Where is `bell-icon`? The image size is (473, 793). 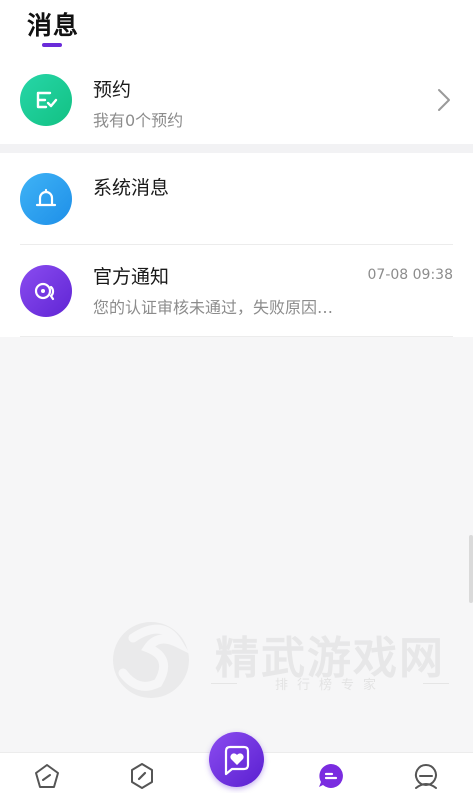 bell-icon is located at coordinates (46, 199).